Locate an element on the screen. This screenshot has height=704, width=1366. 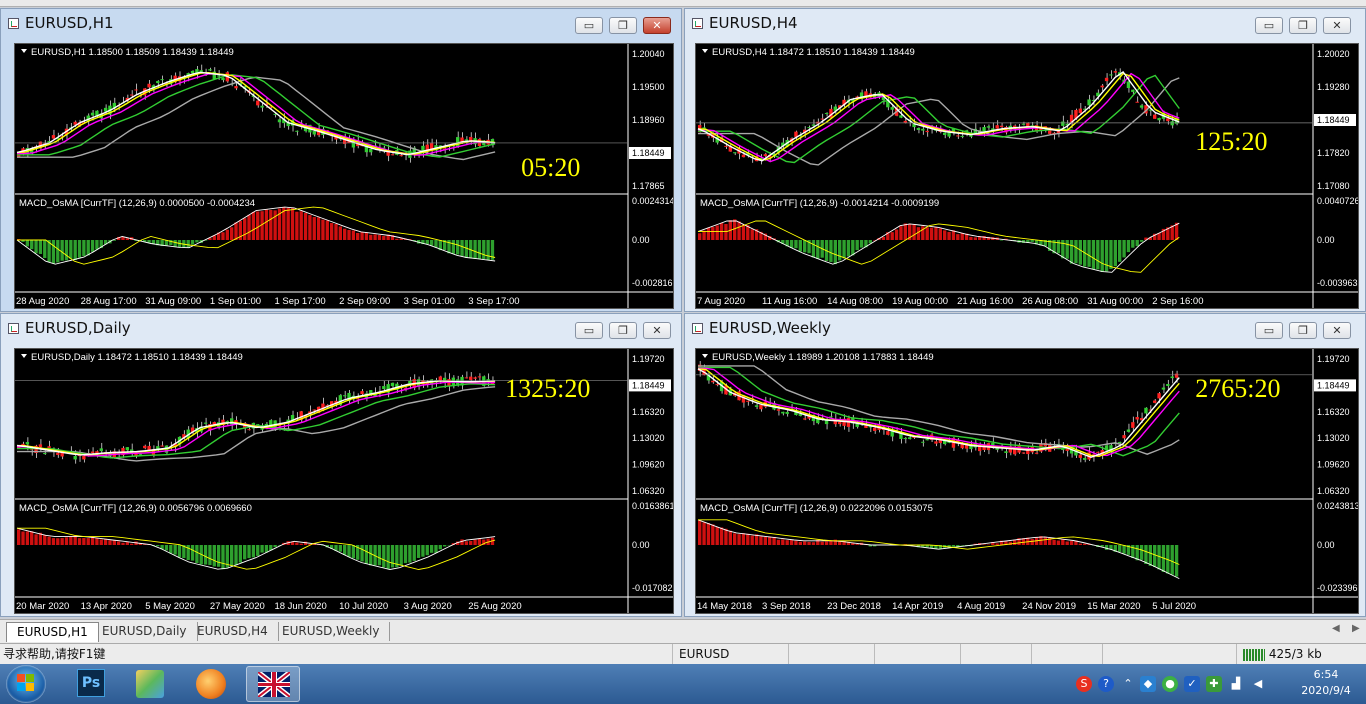
security-icon: ✚ is located at coordinates (1214, 684).